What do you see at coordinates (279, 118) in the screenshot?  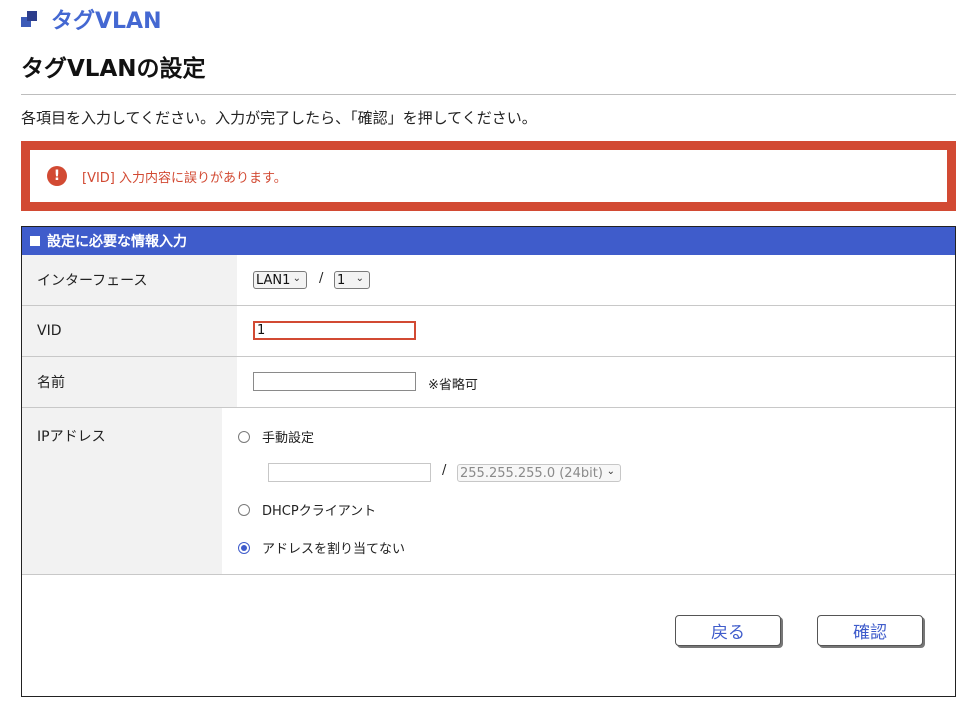 I see `instruction-text: 各項目を入力してください。入力が完了したら、「確認」を押してください。` at bounding box center [279, 118].